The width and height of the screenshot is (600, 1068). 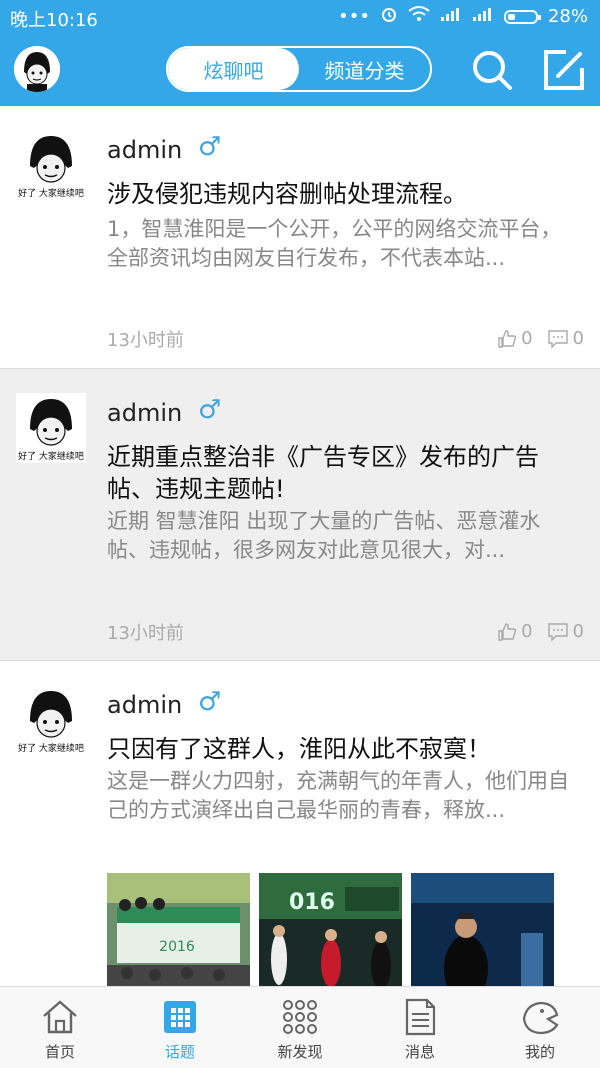 What do you see at coordinates (463, 16) in the screenshot?
I see `status-icons: ••• 28%` at bounding box center [463, 16].